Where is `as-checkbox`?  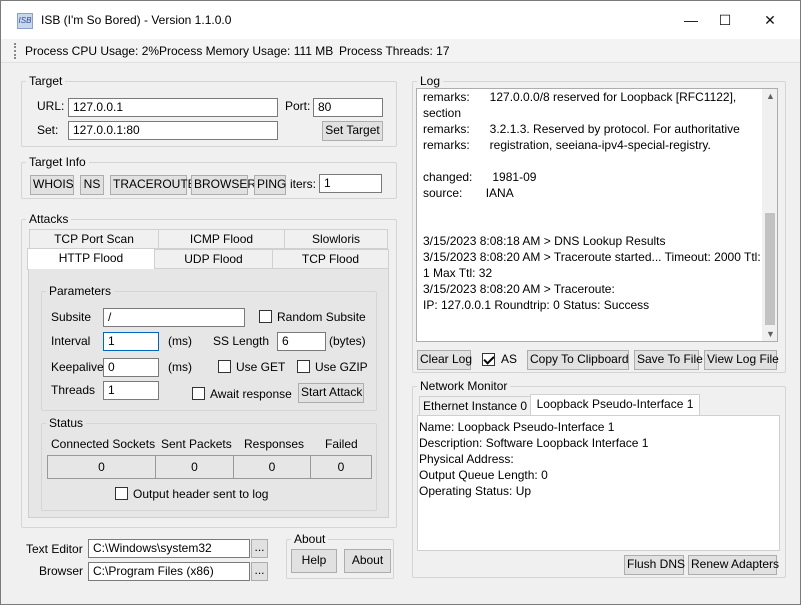 as-checkbox is located at coordinates (488, 359).